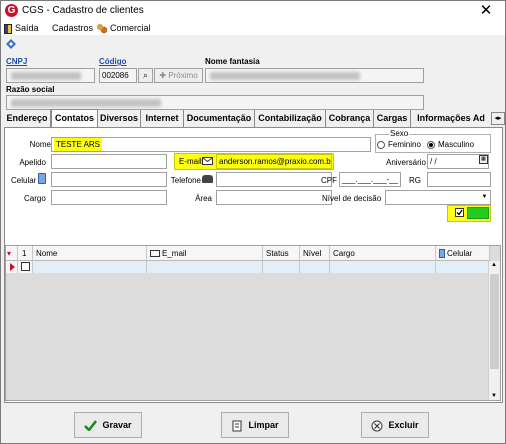  What do you see at coordinates (109, 161) in the screenshot?
I see `apelido-field` at bounding box center [109, 161].